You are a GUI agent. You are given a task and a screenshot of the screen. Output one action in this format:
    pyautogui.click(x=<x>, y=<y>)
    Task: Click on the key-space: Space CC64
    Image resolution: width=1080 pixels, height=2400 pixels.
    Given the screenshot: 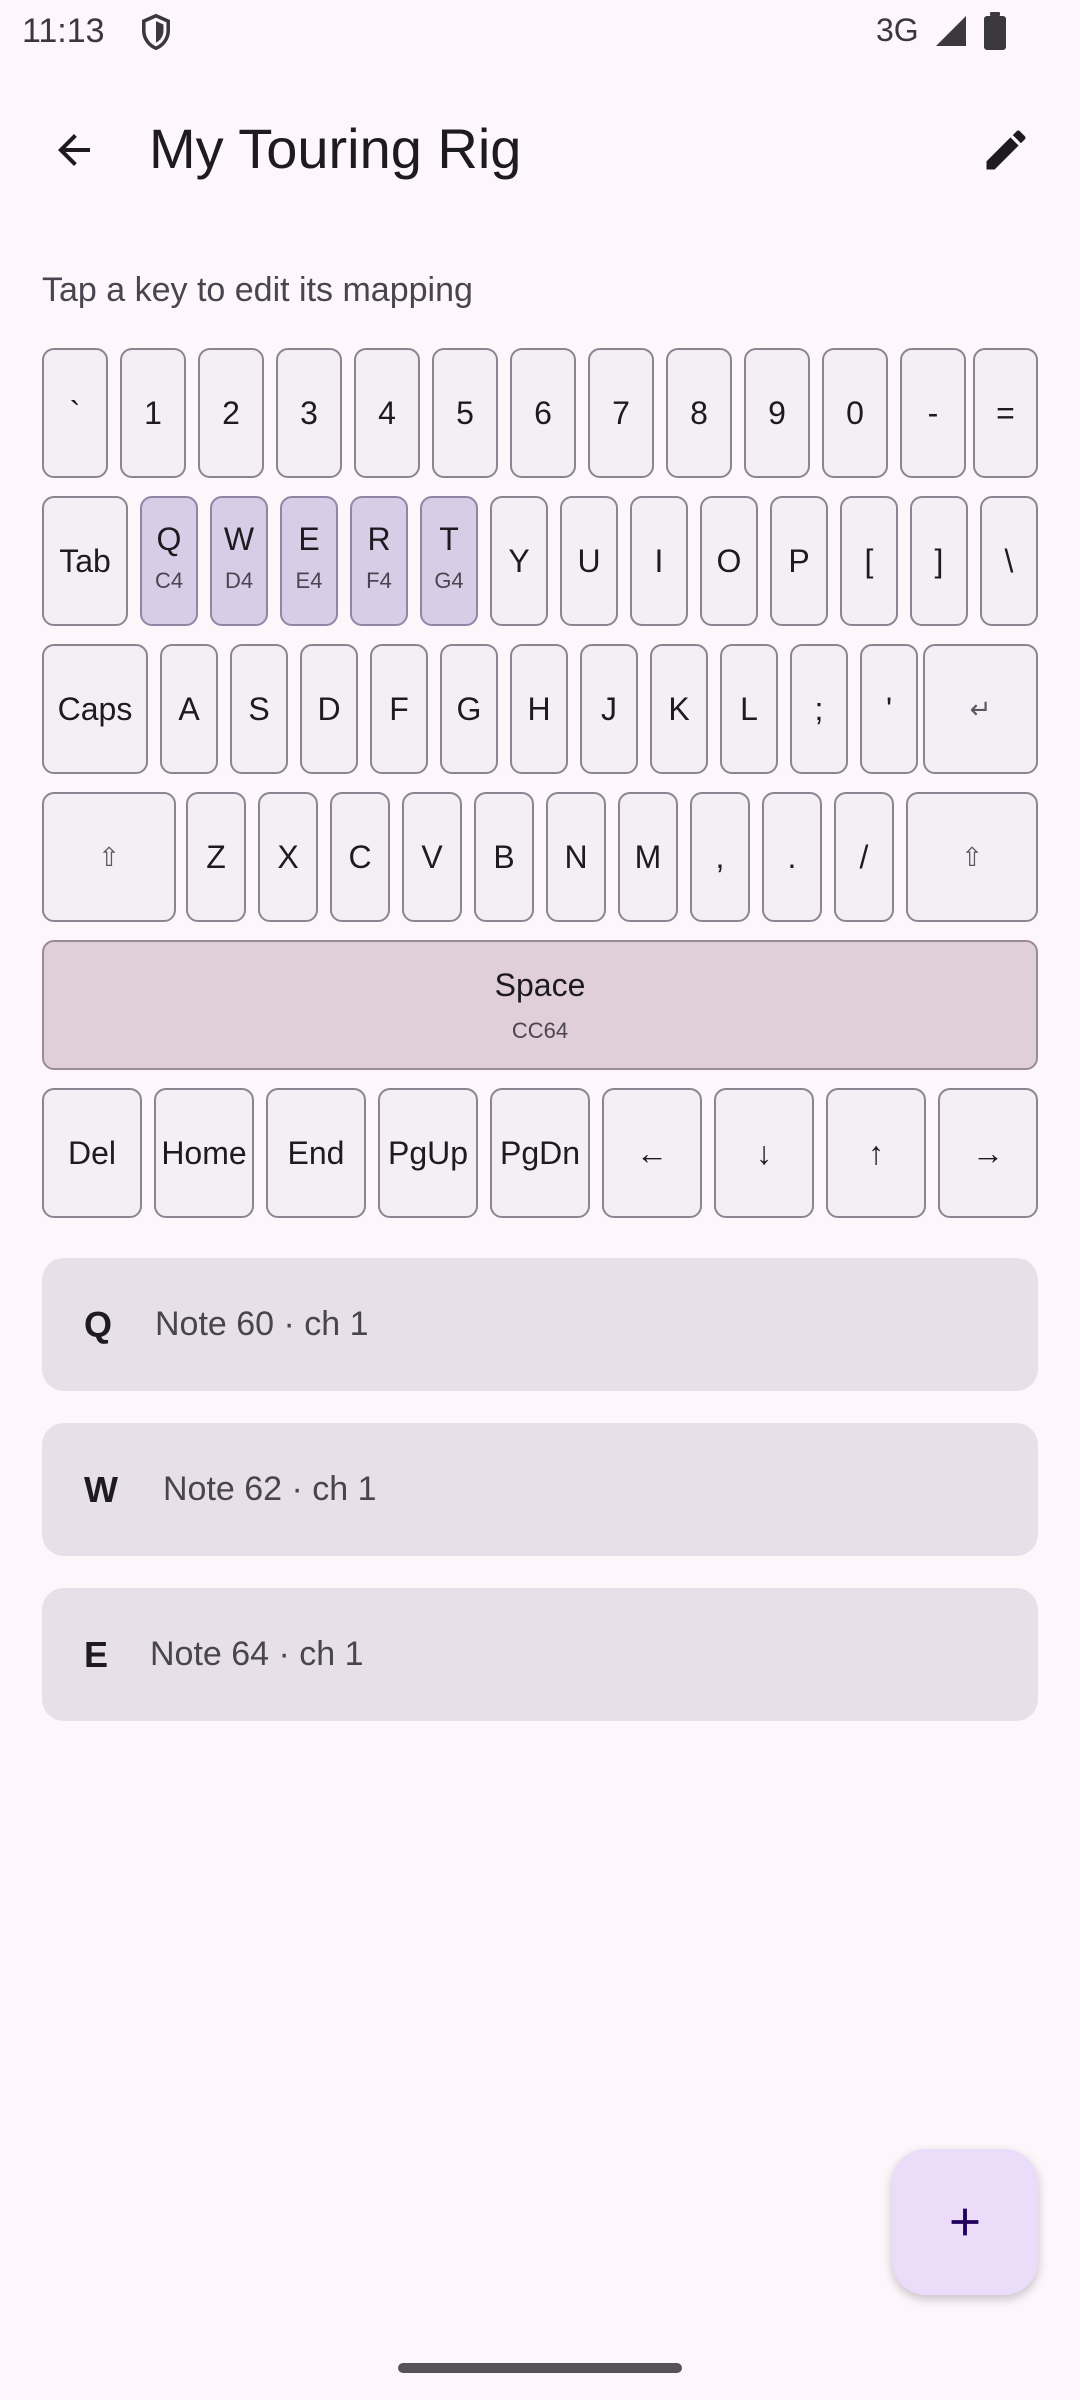 What is the action you would take?
    pyautogui.click(x=540, y=1005)
    